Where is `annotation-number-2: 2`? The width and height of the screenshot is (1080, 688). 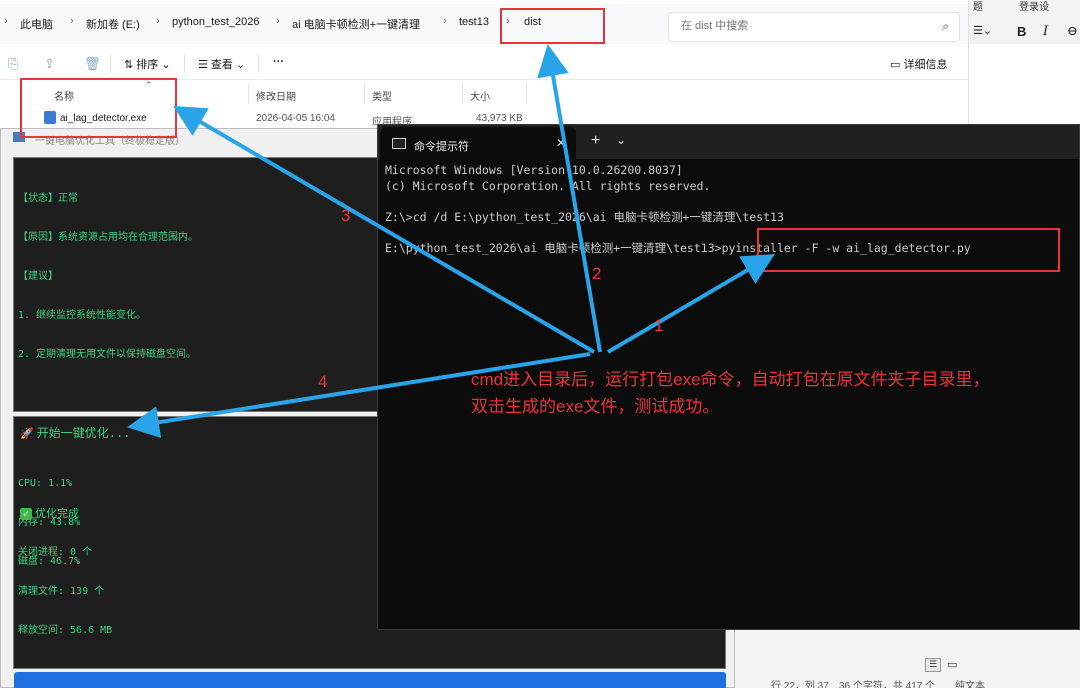
annotation-number-2: 2 is located at coordinates (597, 273).